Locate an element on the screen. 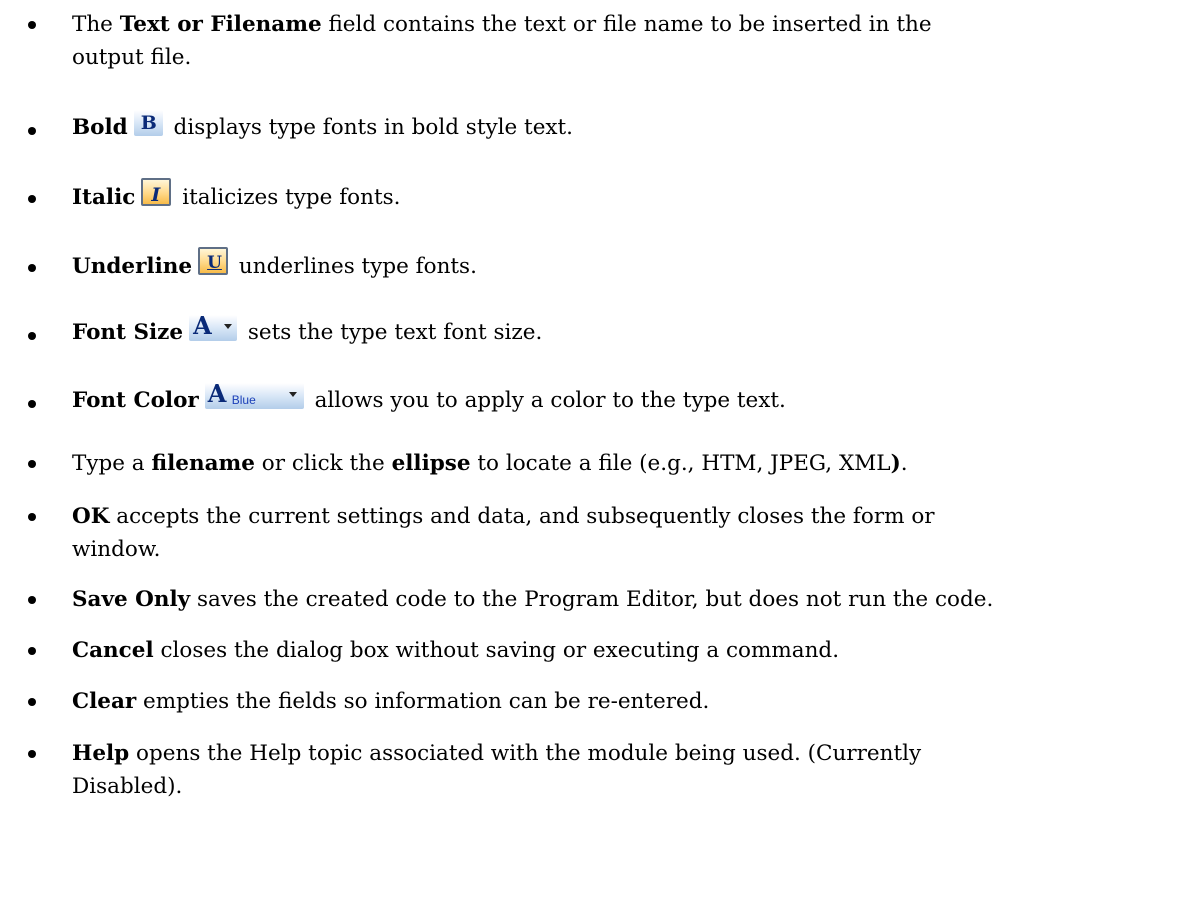 The image size is (1202, 902). font-size-icon: A is located at coordinates (213, 326).